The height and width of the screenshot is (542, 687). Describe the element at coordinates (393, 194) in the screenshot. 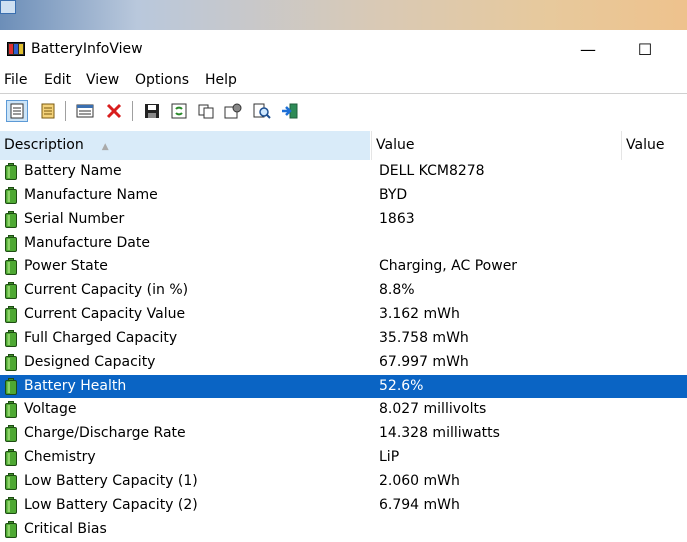

I see `row-value: BYD` at that location.